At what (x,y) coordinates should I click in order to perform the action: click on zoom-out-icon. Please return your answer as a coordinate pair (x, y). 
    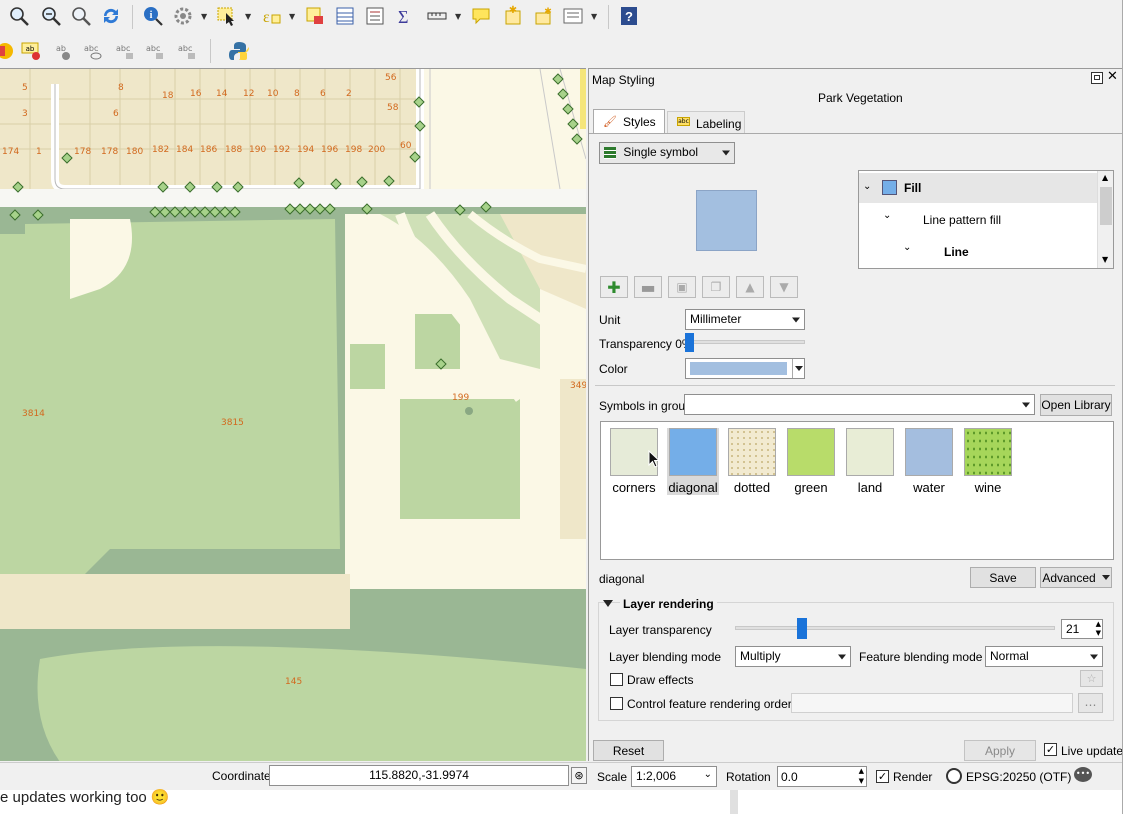
    Looking at the image, I should click on (51, 16).